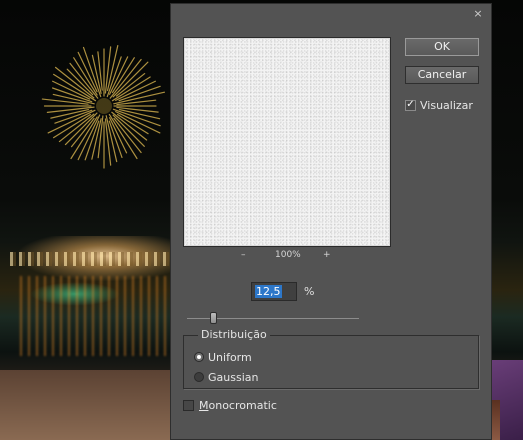  What do you see at coordinates (331, 358) in the screenshot?
I see `distribution-group: Distribuição Uniform Gaussian` at bounding box center [331, 358].